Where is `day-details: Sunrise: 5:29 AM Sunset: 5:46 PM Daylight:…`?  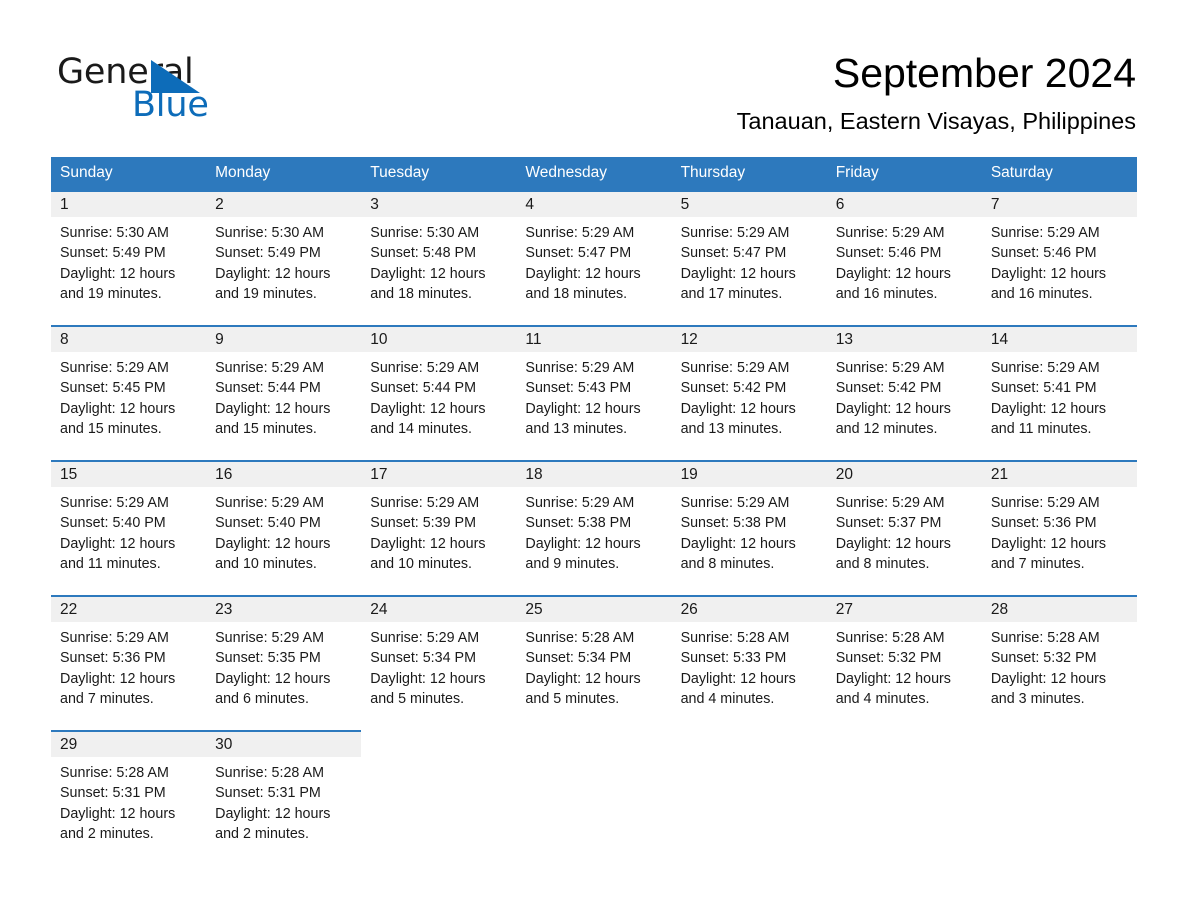
day-details: Sunrise: 5:29 AM Sunset: 5:46 PM Daylight:… is located at coordinates (904, 260).